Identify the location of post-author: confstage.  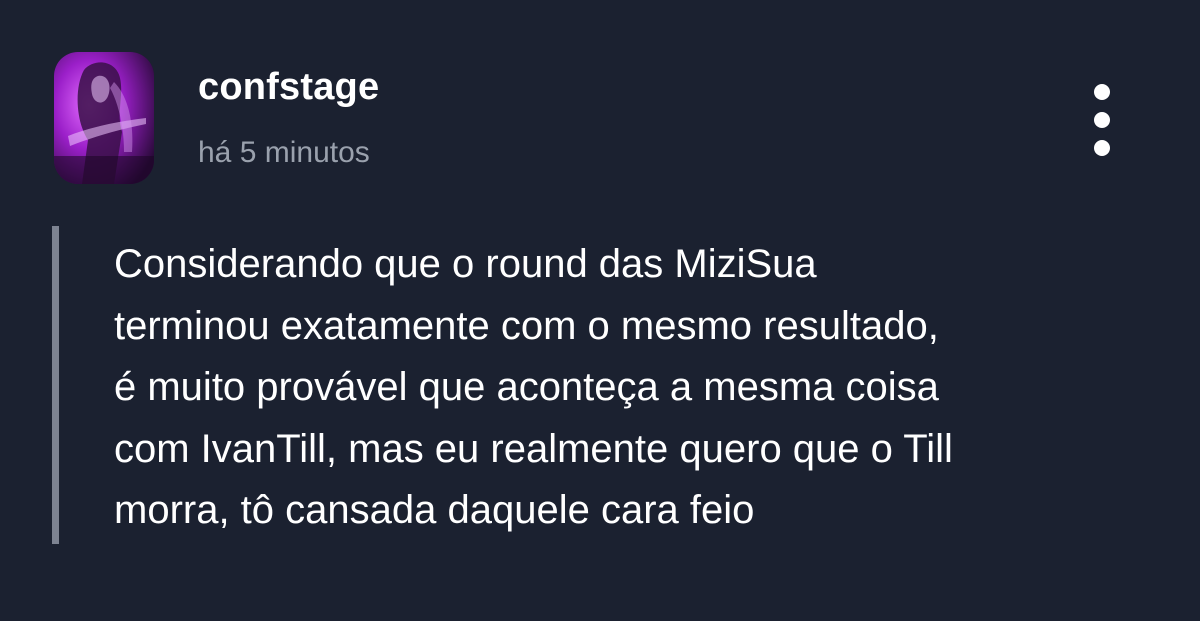
(288, 87).